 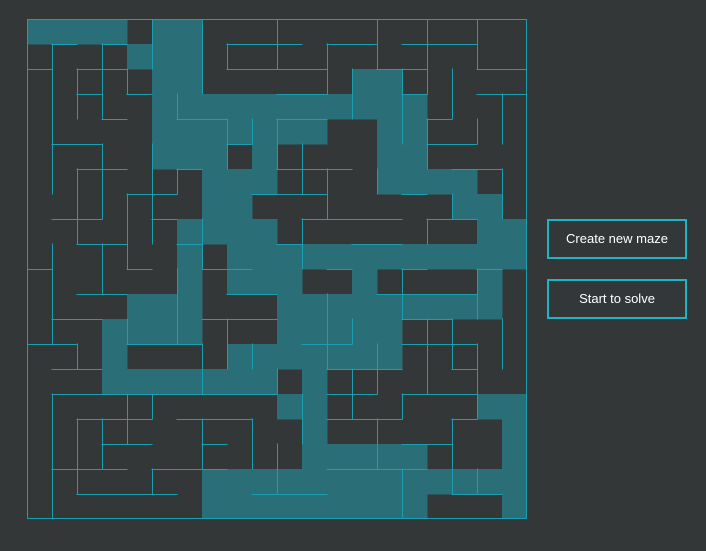 I want to click on create-new-maze-button: Create new maze, so click(x=617, y=239).